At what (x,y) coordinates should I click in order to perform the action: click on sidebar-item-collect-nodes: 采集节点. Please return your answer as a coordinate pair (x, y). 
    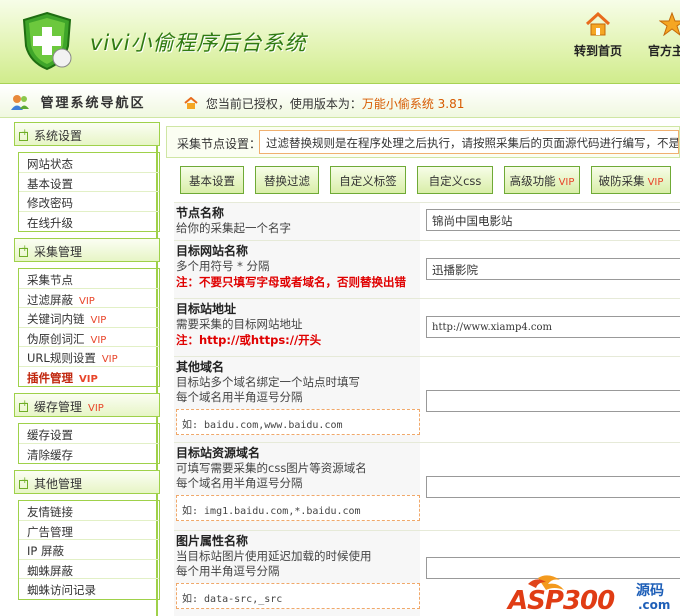
    Looking at the image, I should click on (89, 279).